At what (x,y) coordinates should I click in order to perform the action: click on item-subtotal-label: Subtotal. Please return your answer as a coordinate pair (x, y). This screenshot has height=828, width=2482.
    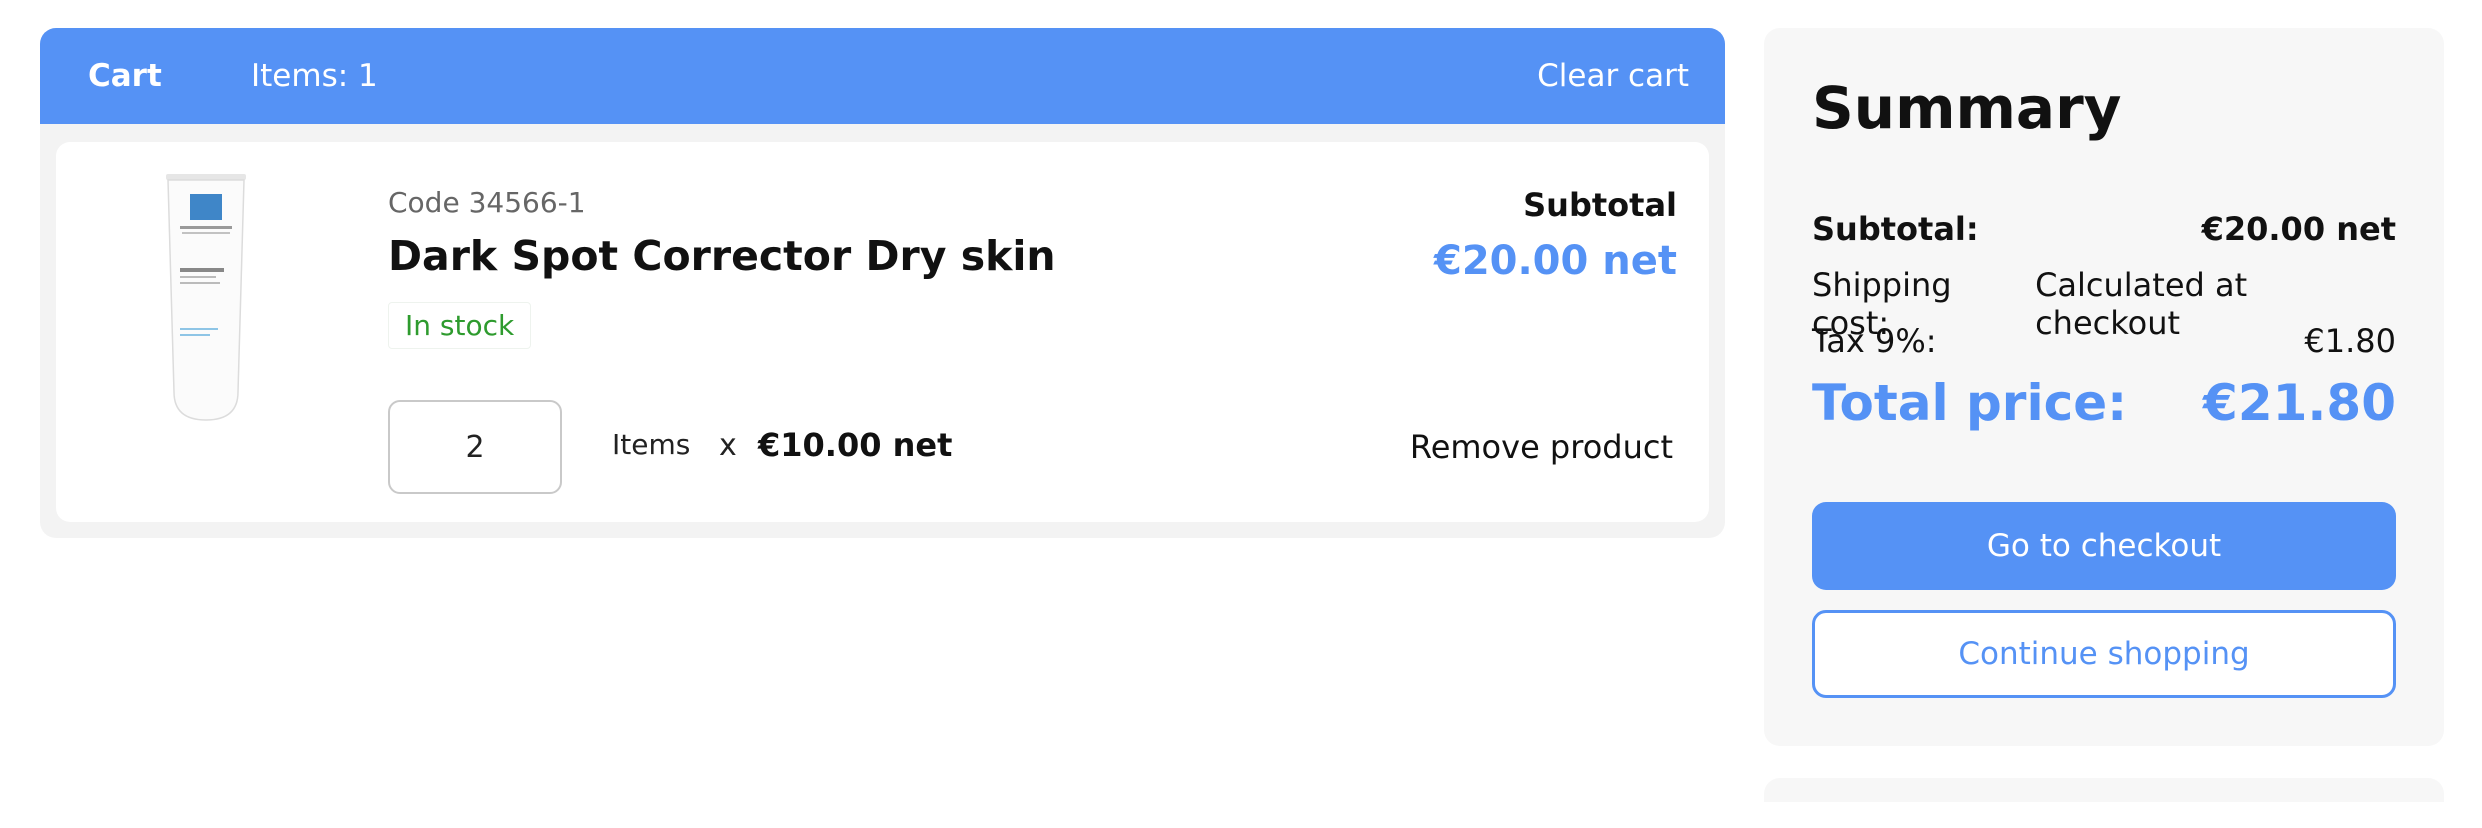
    Looking at the image, I should click on (1600, 205).